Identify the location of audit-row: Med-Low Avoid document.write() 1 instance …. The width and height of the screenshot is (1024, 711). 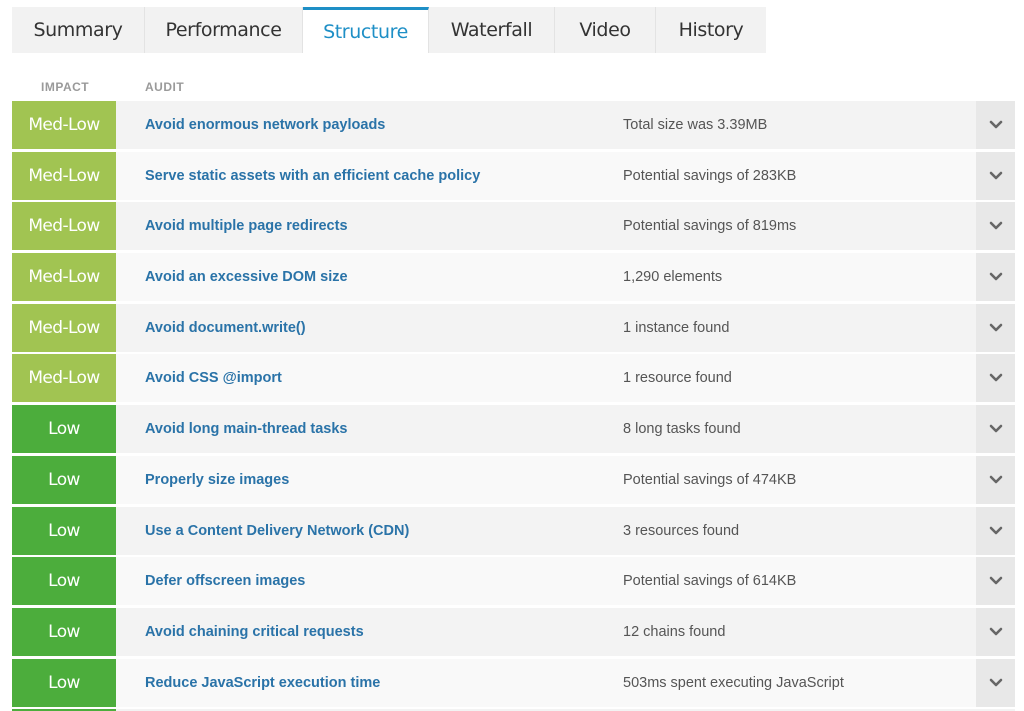
(513, 327).